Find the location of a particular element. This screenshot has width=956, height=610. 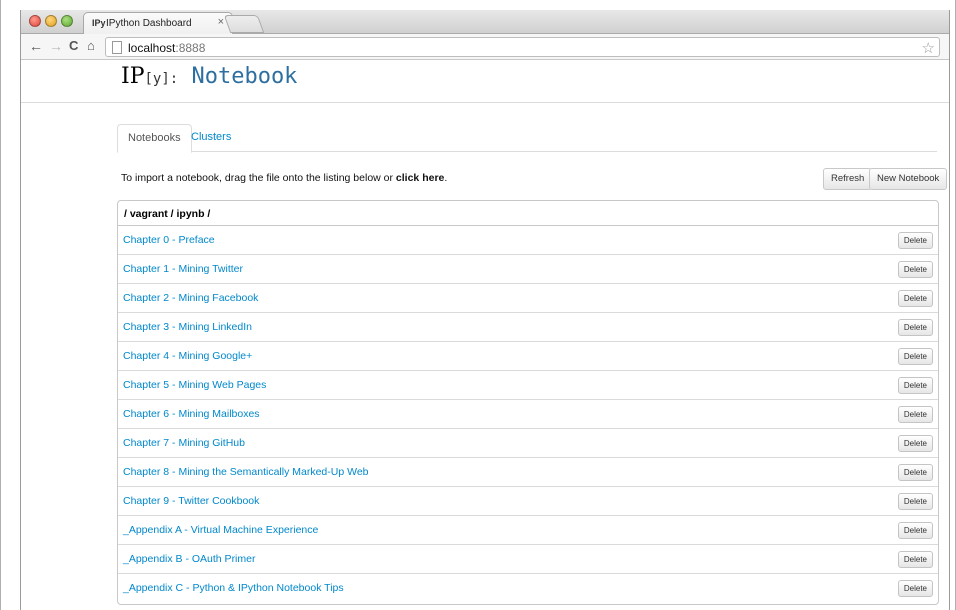

notebook-row: Chapter 5 - Mining Web Pages Delete is located at coordinates (528, 385).